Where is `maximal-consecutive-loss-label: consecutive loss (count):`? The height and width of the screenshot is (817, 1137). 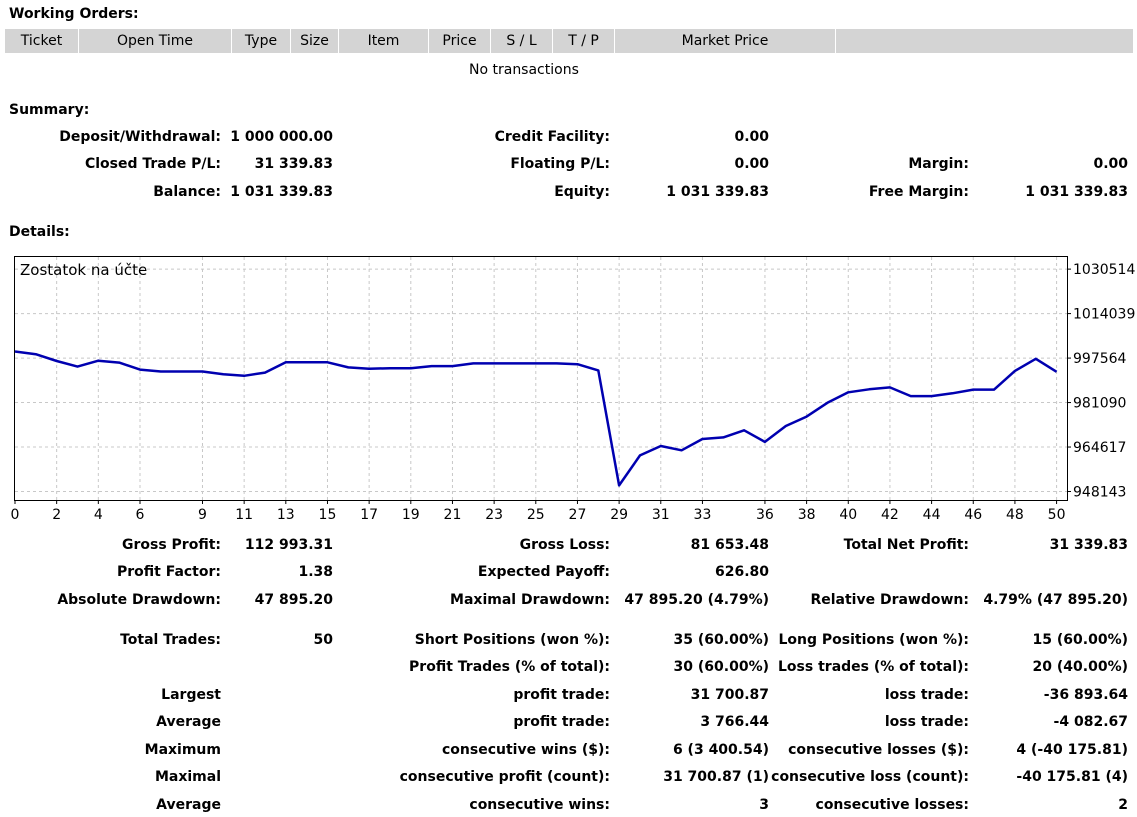
maximal-consecutive-loss-label: consecutive loss (count): is located at coordinates (870, 777).